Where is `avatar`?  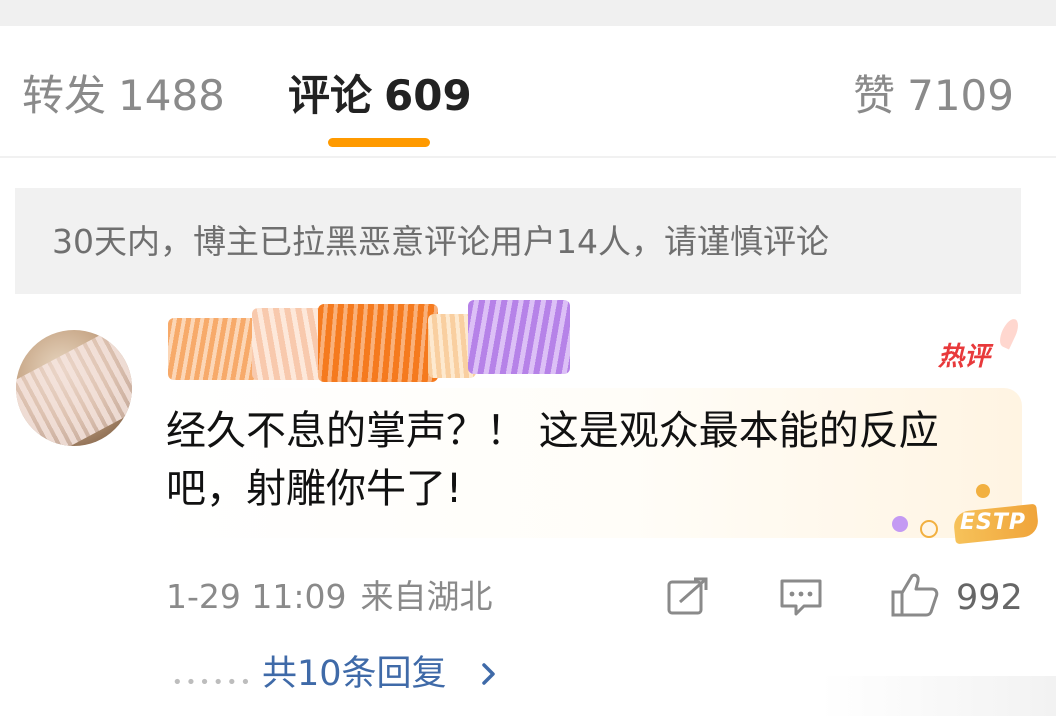
avatar is located at coordinates (74, 388).